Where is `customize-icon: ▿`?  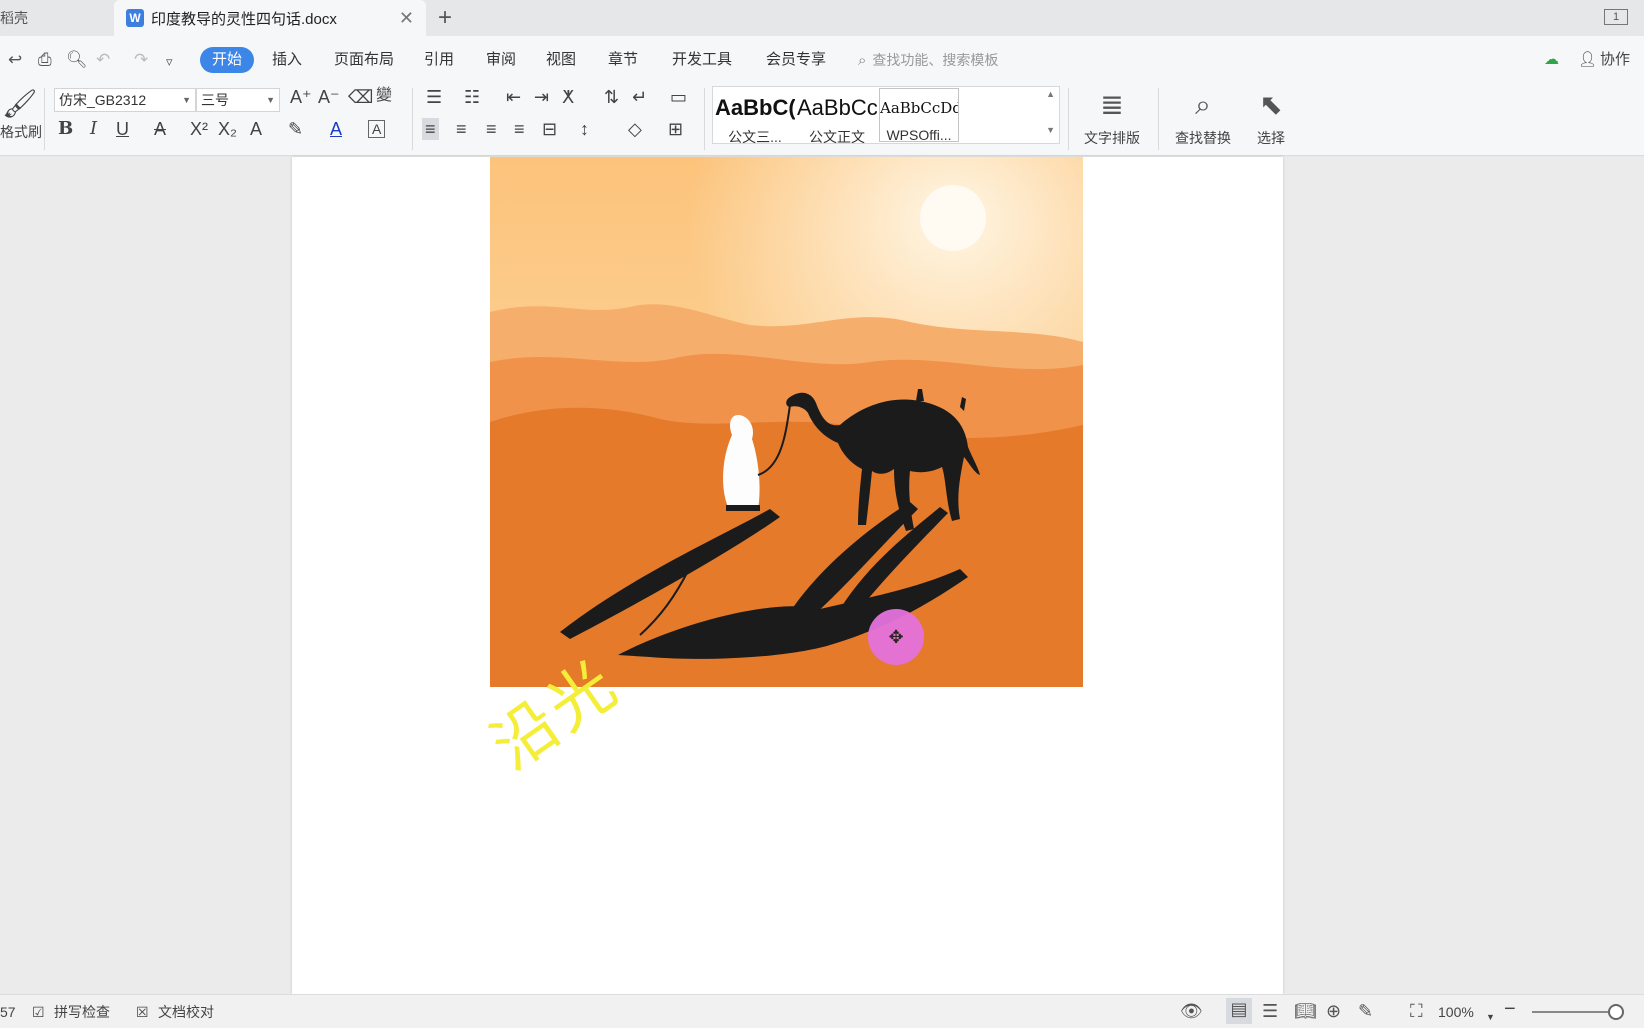
customize-icon: ▿ is located at coordinates (169, 62).